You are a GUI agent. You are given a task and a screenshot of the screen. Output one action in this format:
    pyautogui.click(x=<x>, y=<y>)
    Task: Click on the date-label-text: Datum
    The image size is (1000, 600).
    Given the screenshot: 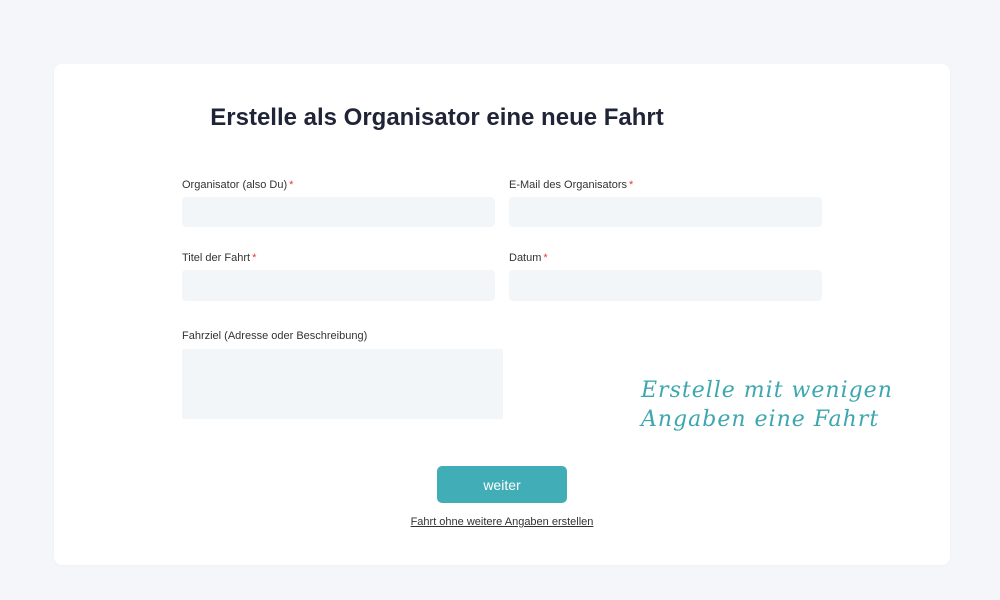 What is the action you would take?
    pyautogui.click(x=525, y=258)
    